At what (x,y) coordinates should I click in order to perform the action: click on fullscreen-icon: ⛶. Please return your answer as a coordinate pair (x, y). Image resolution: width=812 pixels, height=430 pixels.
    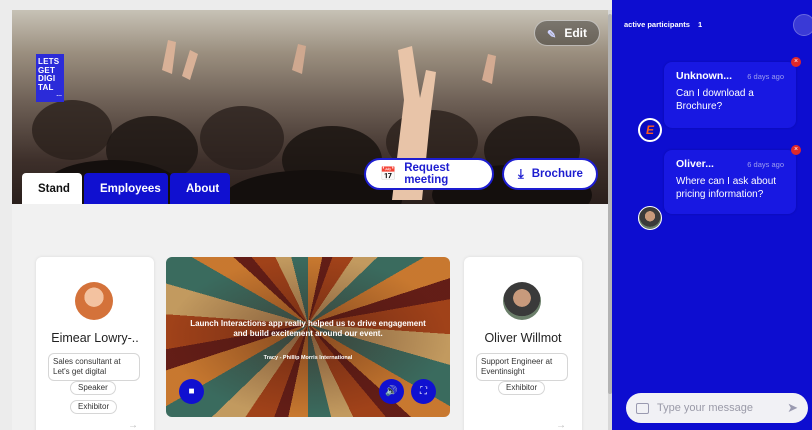
    Looking at the image, I should click on (423, 391).